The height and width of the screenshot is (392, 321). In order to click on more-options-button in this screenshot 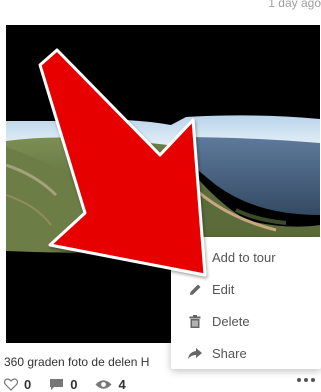, I will do `click(306, 380)`.